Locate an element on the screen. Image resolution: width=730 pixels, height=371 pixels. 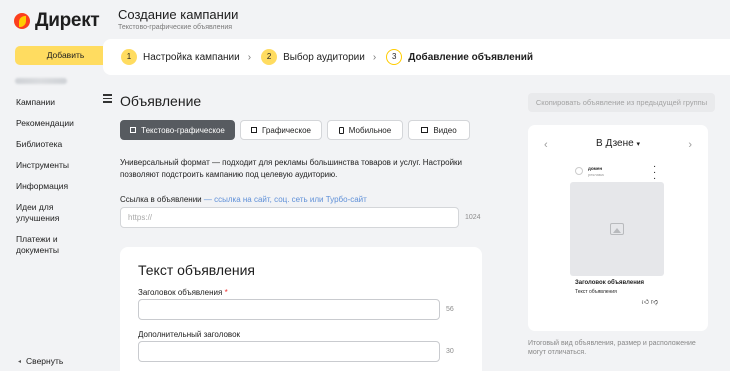
sidebar-item-tools: Инструменты is located at coordinates (61, 165).